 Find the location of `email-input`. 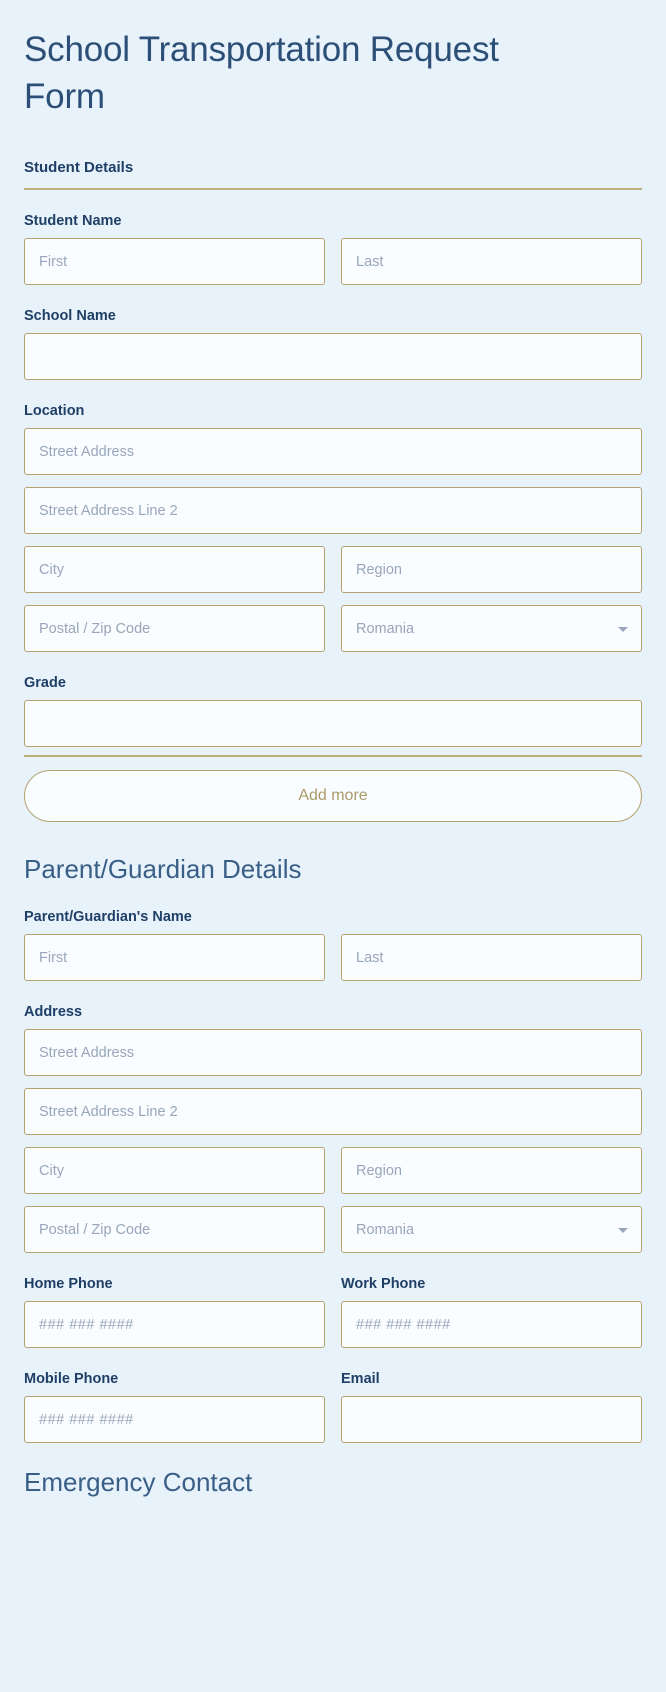

email-input is located at coordinates (491, 1419).